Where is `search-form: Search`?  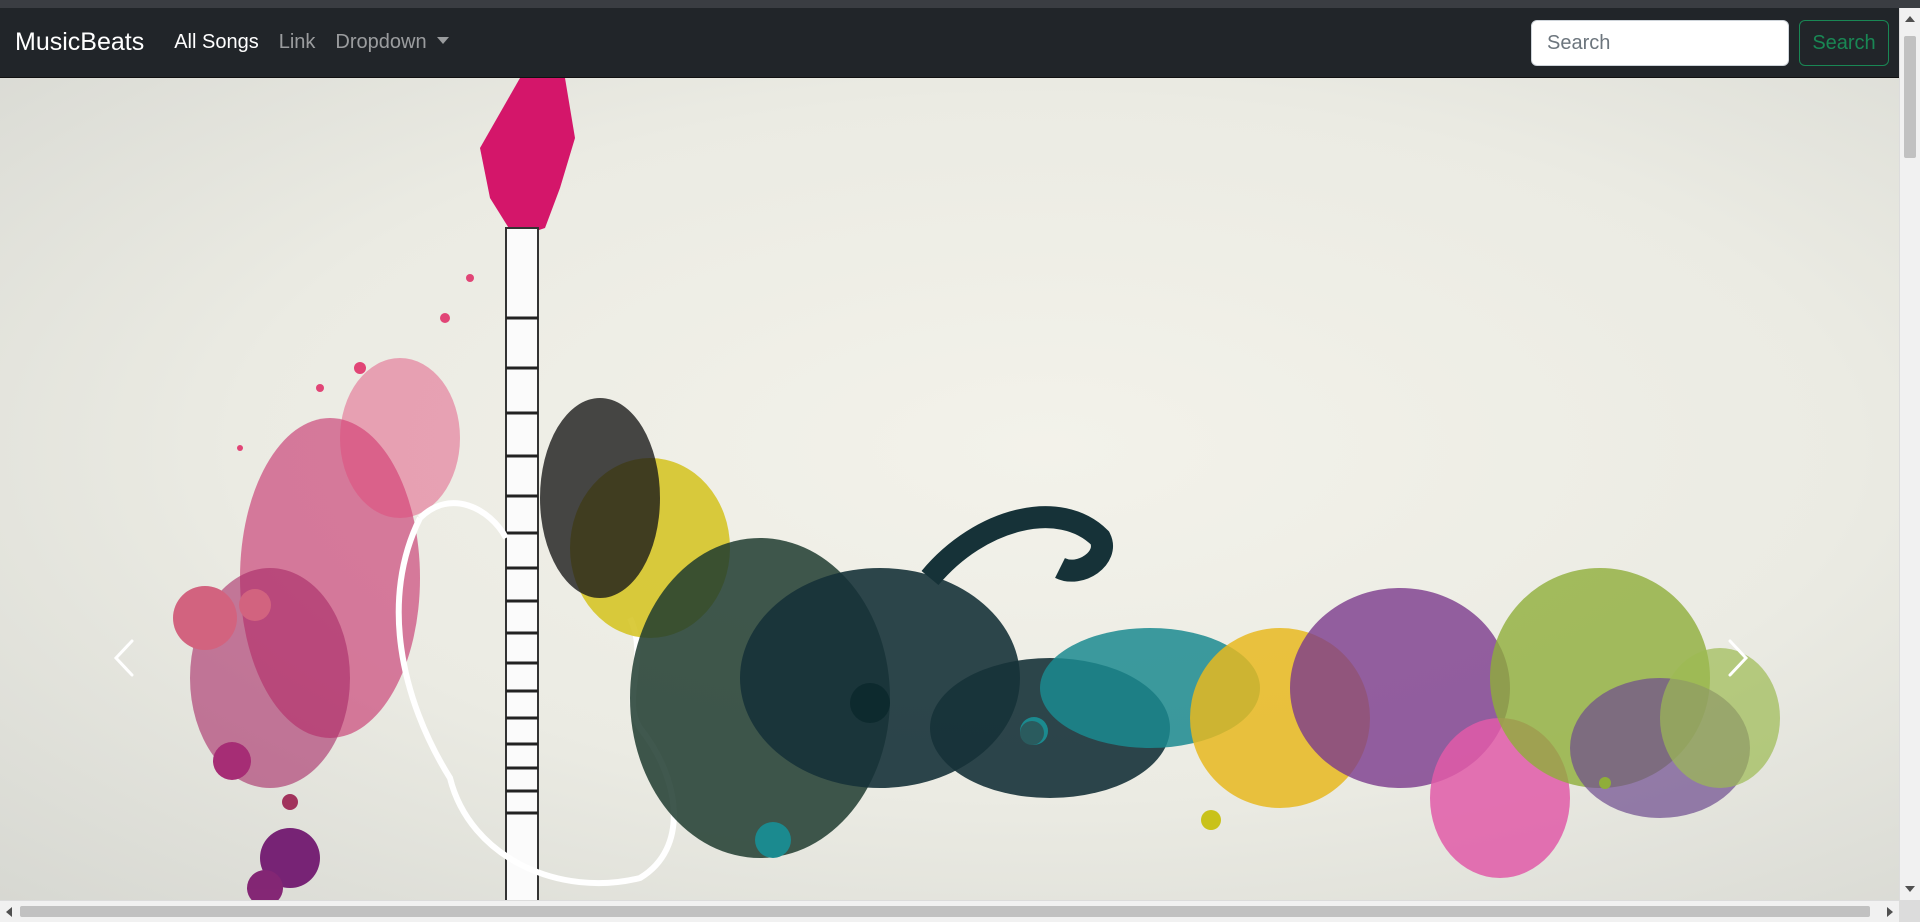
search-form: Search is located at coordinates (1710, 43).